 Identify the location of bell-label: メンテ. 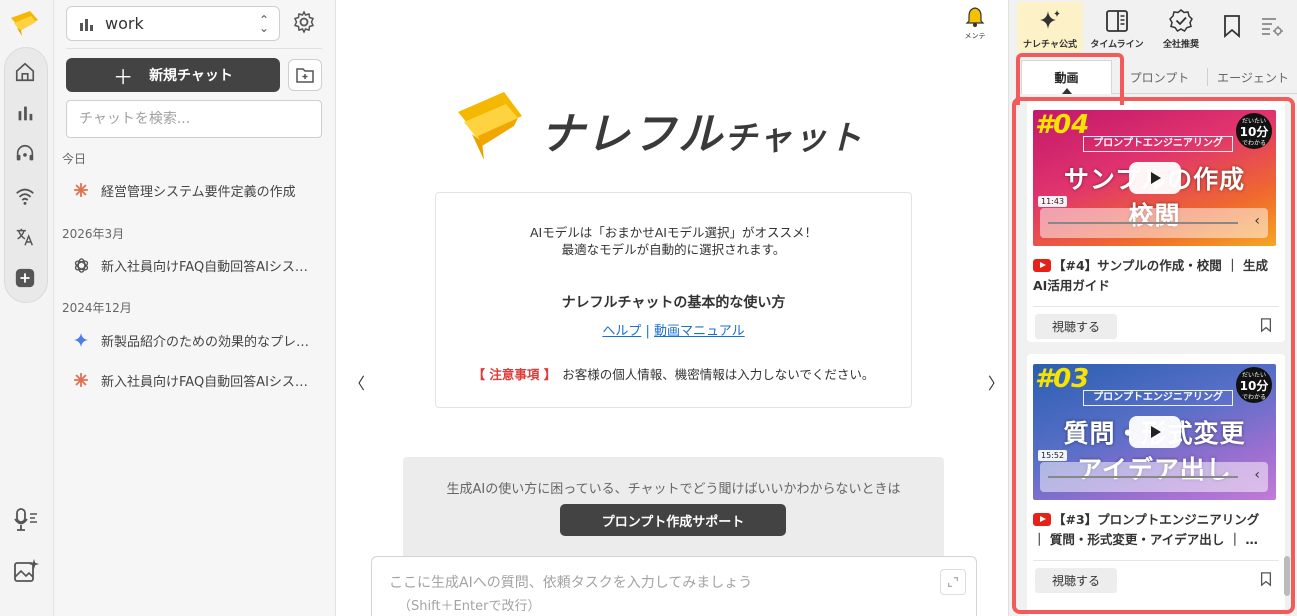
(975, 36).